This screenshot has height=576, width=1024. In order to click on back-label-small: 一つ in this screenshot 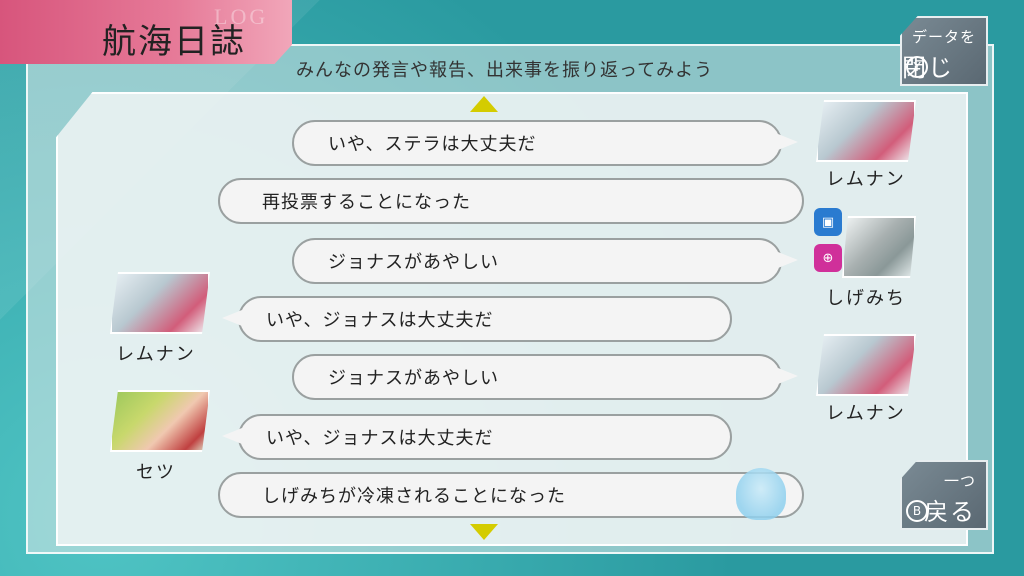, I will do `click(959, 481)`.